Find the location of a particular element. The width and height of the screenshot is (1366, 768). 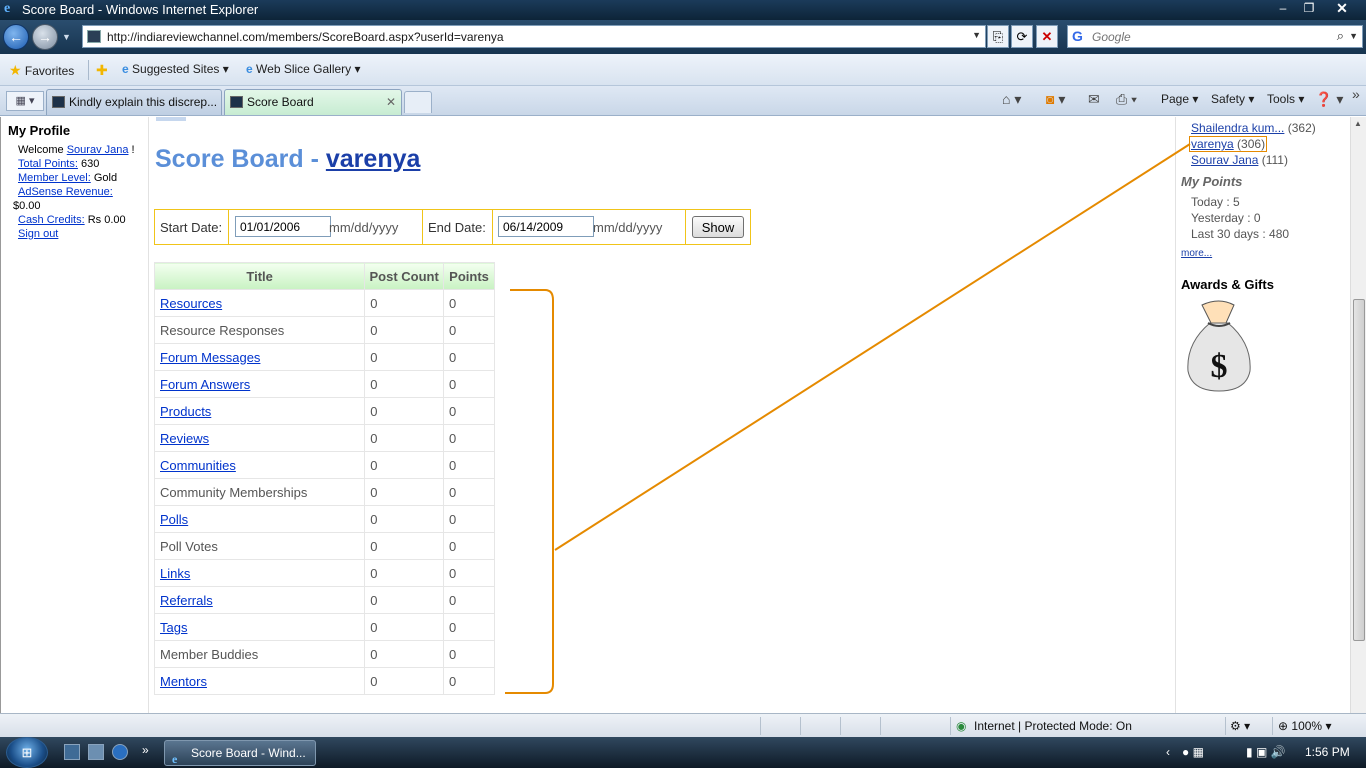

row-title-link: Products is located at coordinates (185, 411).